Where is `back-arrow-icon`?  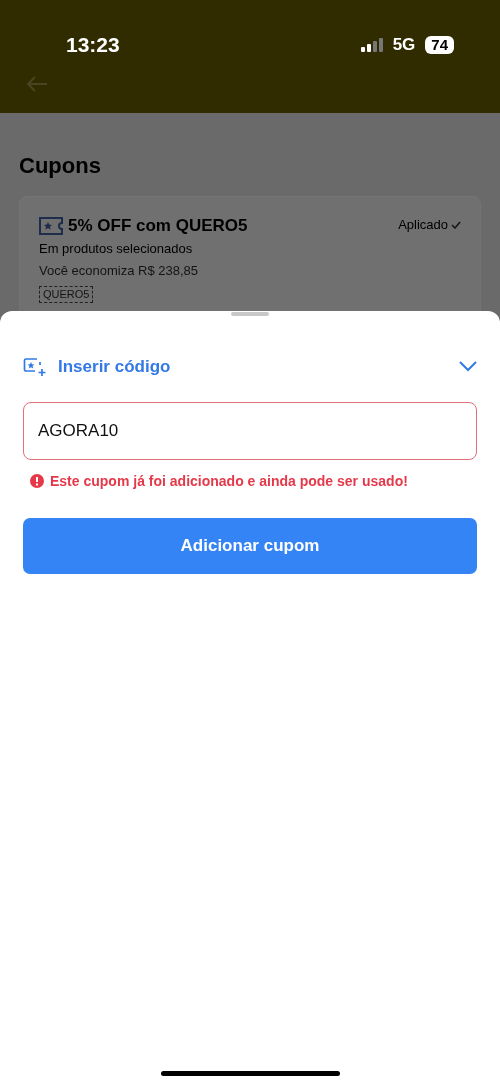
back-arrow-icon is located at coordinates (37, 84).